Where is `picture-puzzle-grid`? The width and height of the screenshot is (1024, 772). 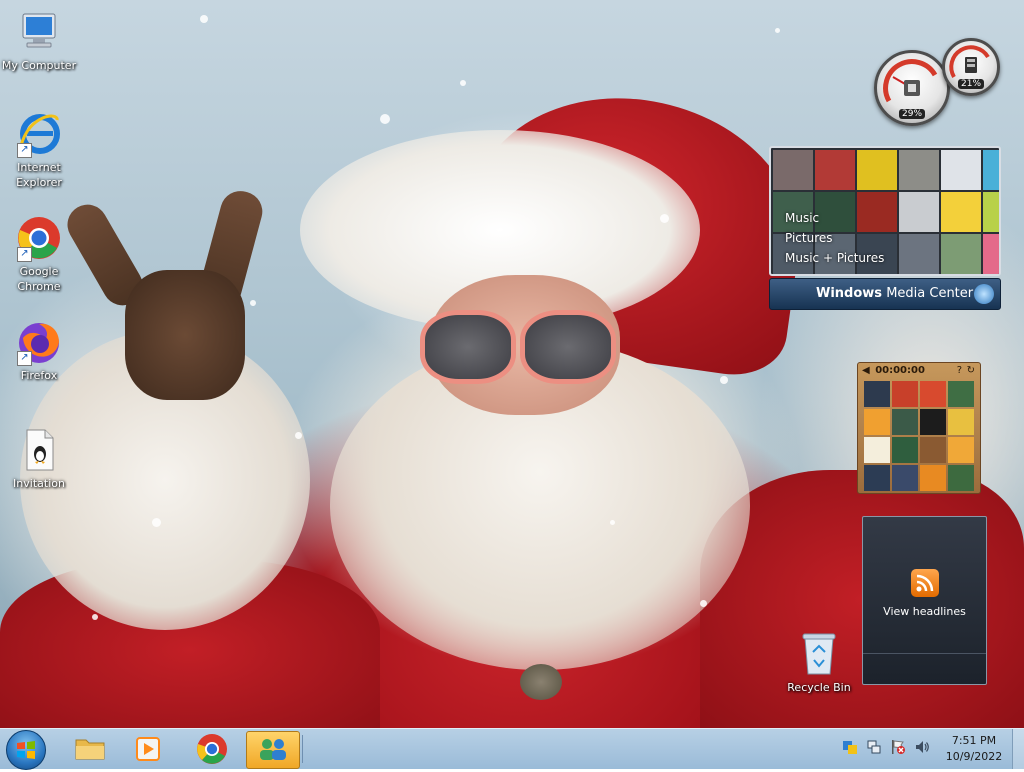 picture-puzzle-grid is located at coordinates (919, 436).